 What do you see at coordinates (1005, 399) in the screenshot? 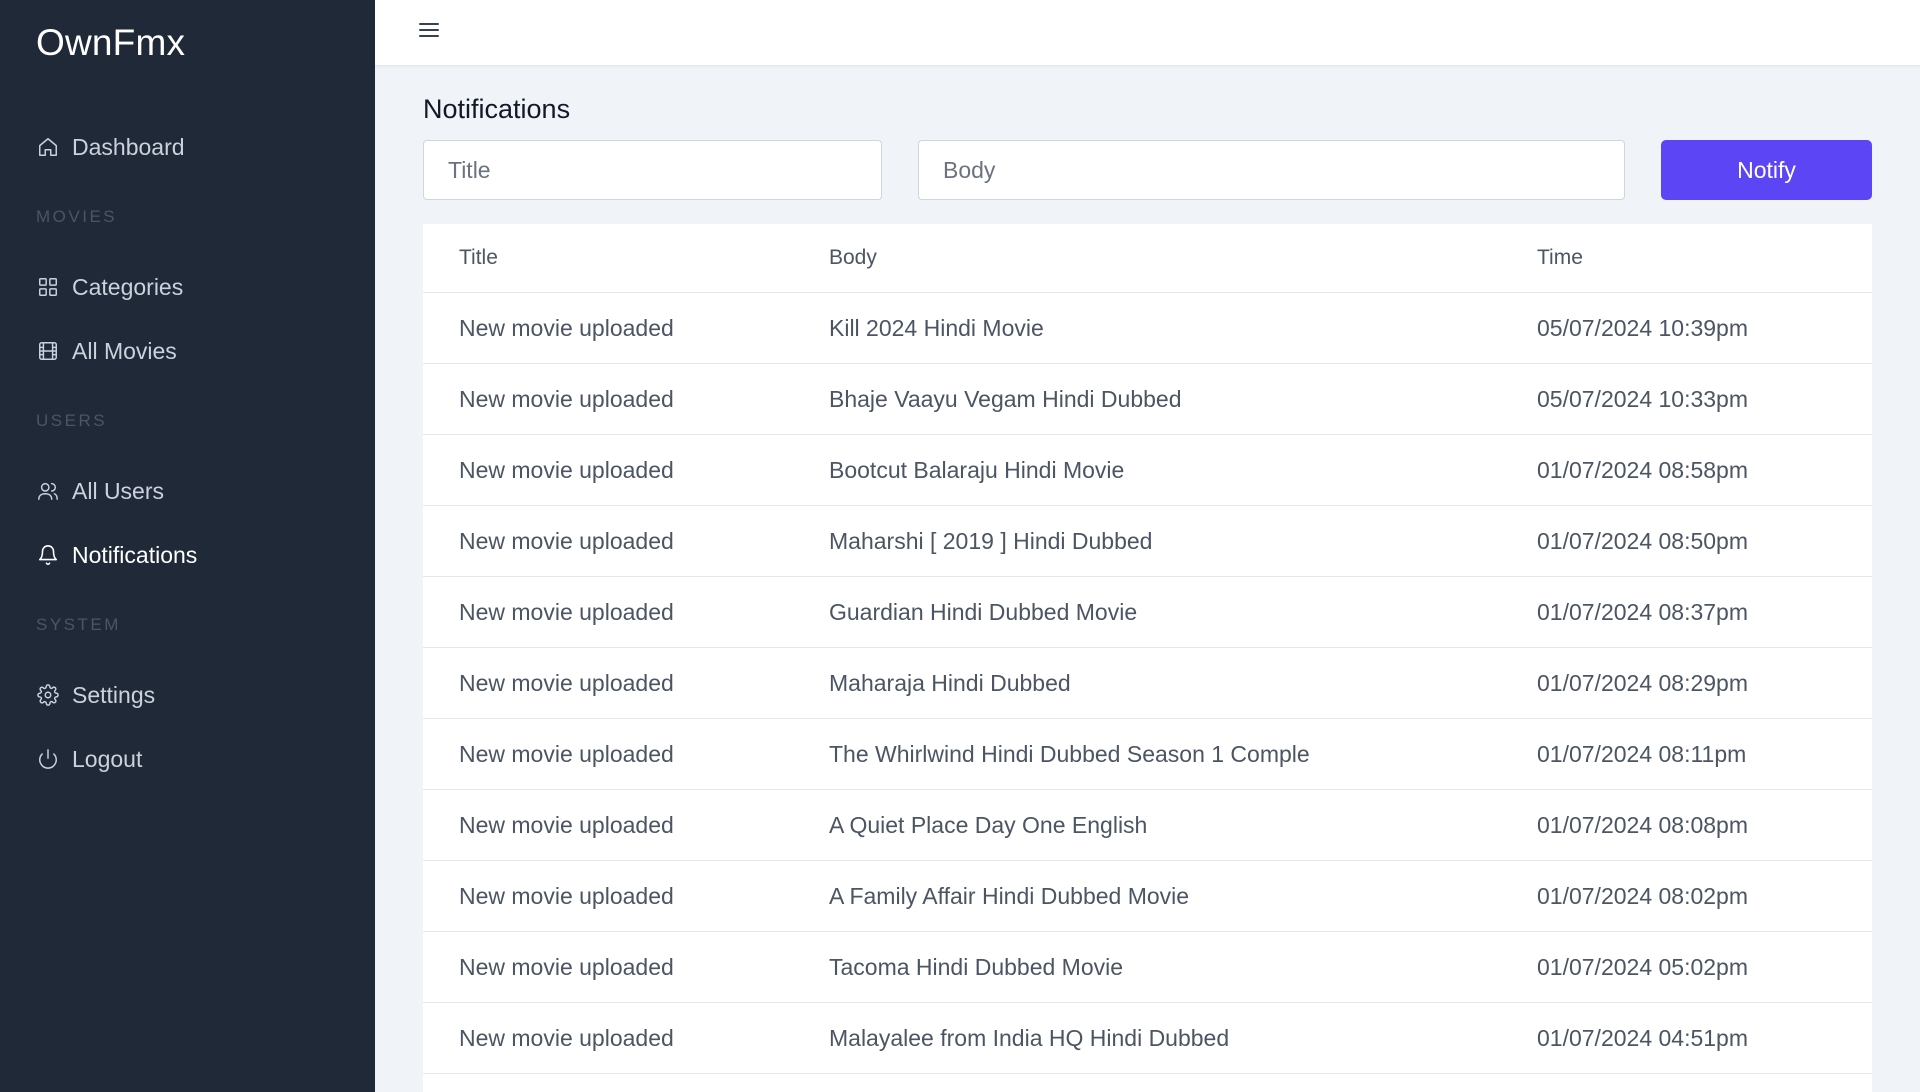
I see `cell-body: Bhaje Vaayu Vegam Hindi Dubbed` at bounding box center [1005, 399].